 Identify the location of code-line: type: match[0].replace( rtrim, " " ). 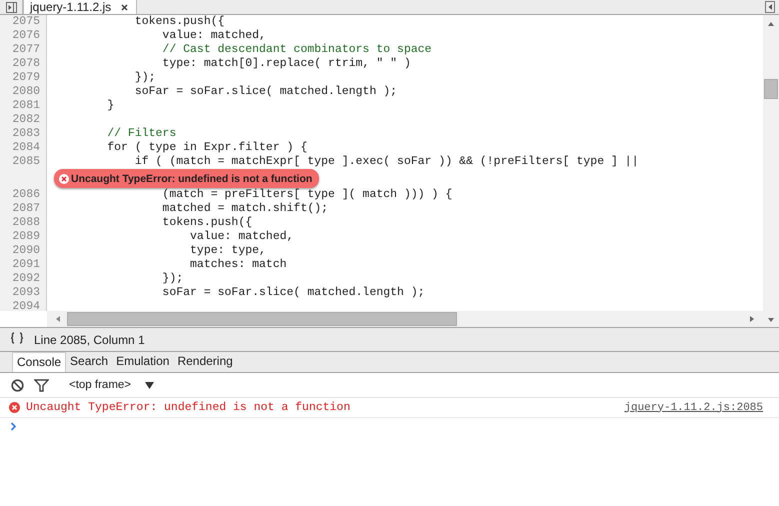
(286, 64).